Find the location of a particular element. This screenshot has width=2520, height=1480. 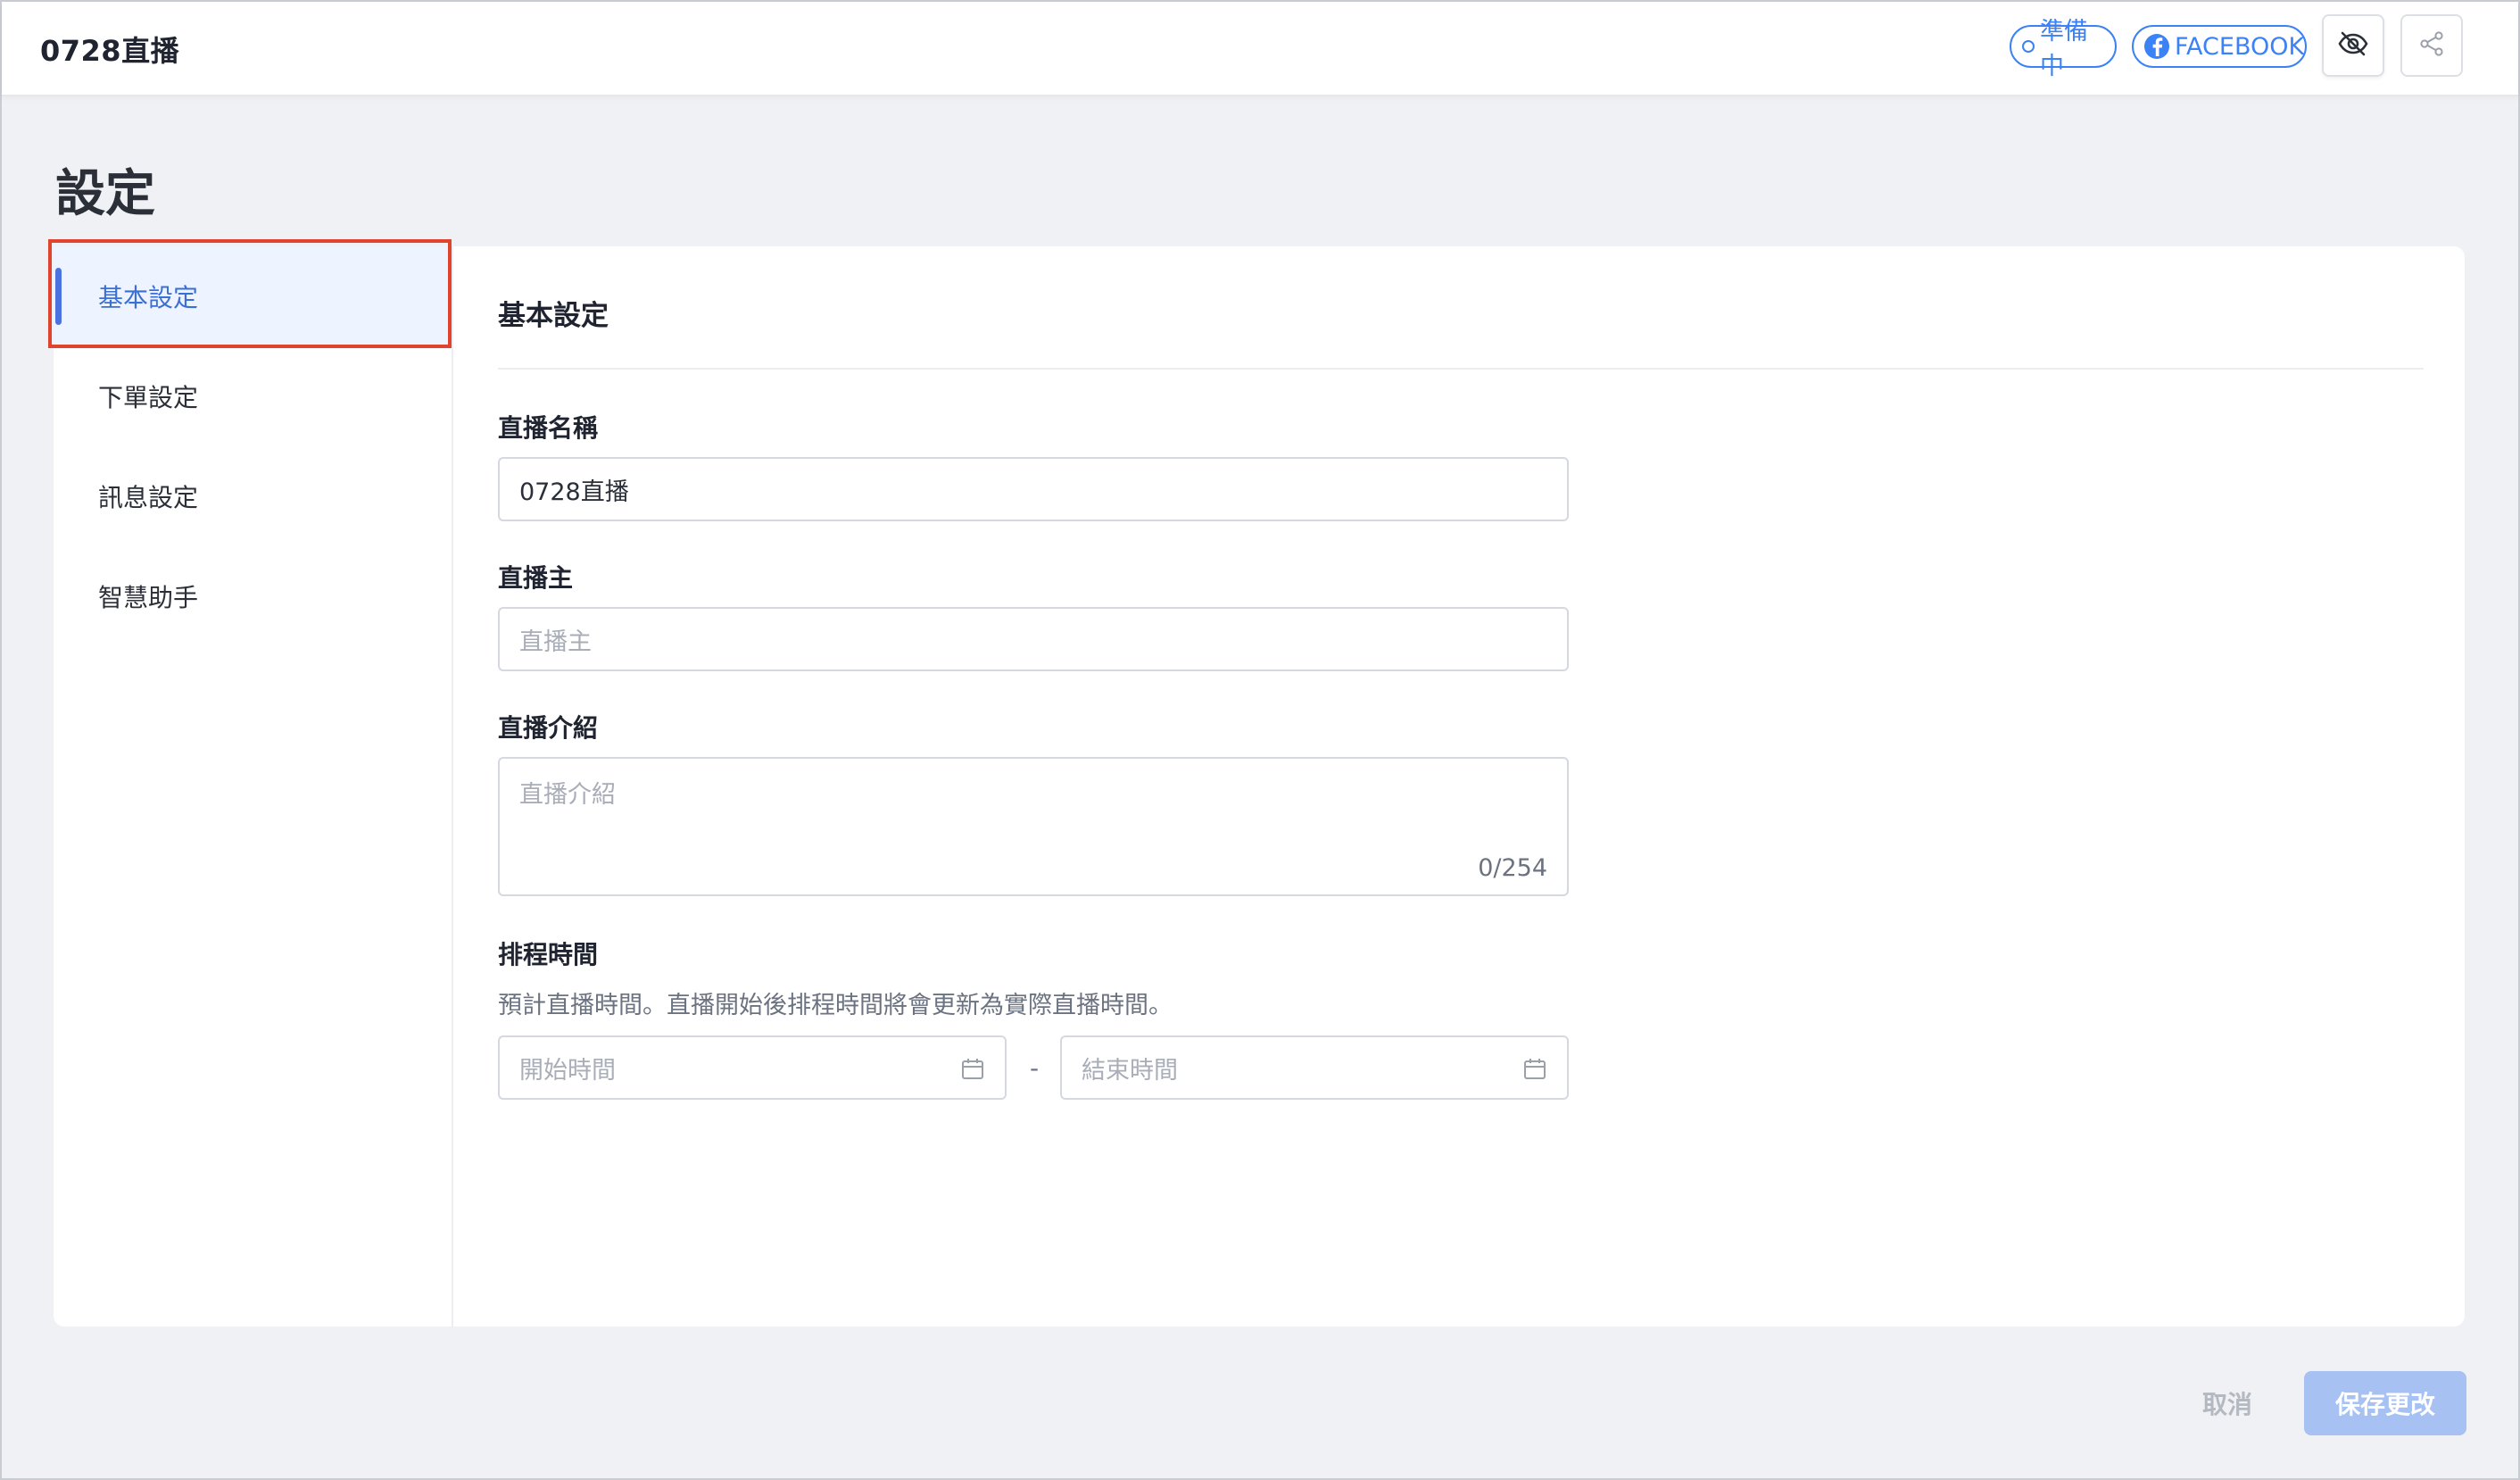

host-placeholder: 直播主 is located at coordinates (555, 642).